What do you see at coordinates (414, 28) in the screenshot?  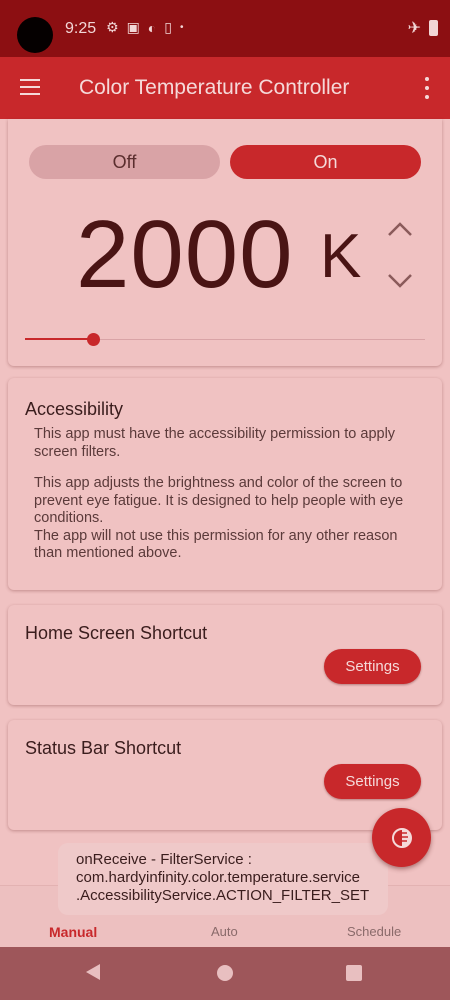 I see `airplane-icon: ✈` at bounding box center [414, 28].